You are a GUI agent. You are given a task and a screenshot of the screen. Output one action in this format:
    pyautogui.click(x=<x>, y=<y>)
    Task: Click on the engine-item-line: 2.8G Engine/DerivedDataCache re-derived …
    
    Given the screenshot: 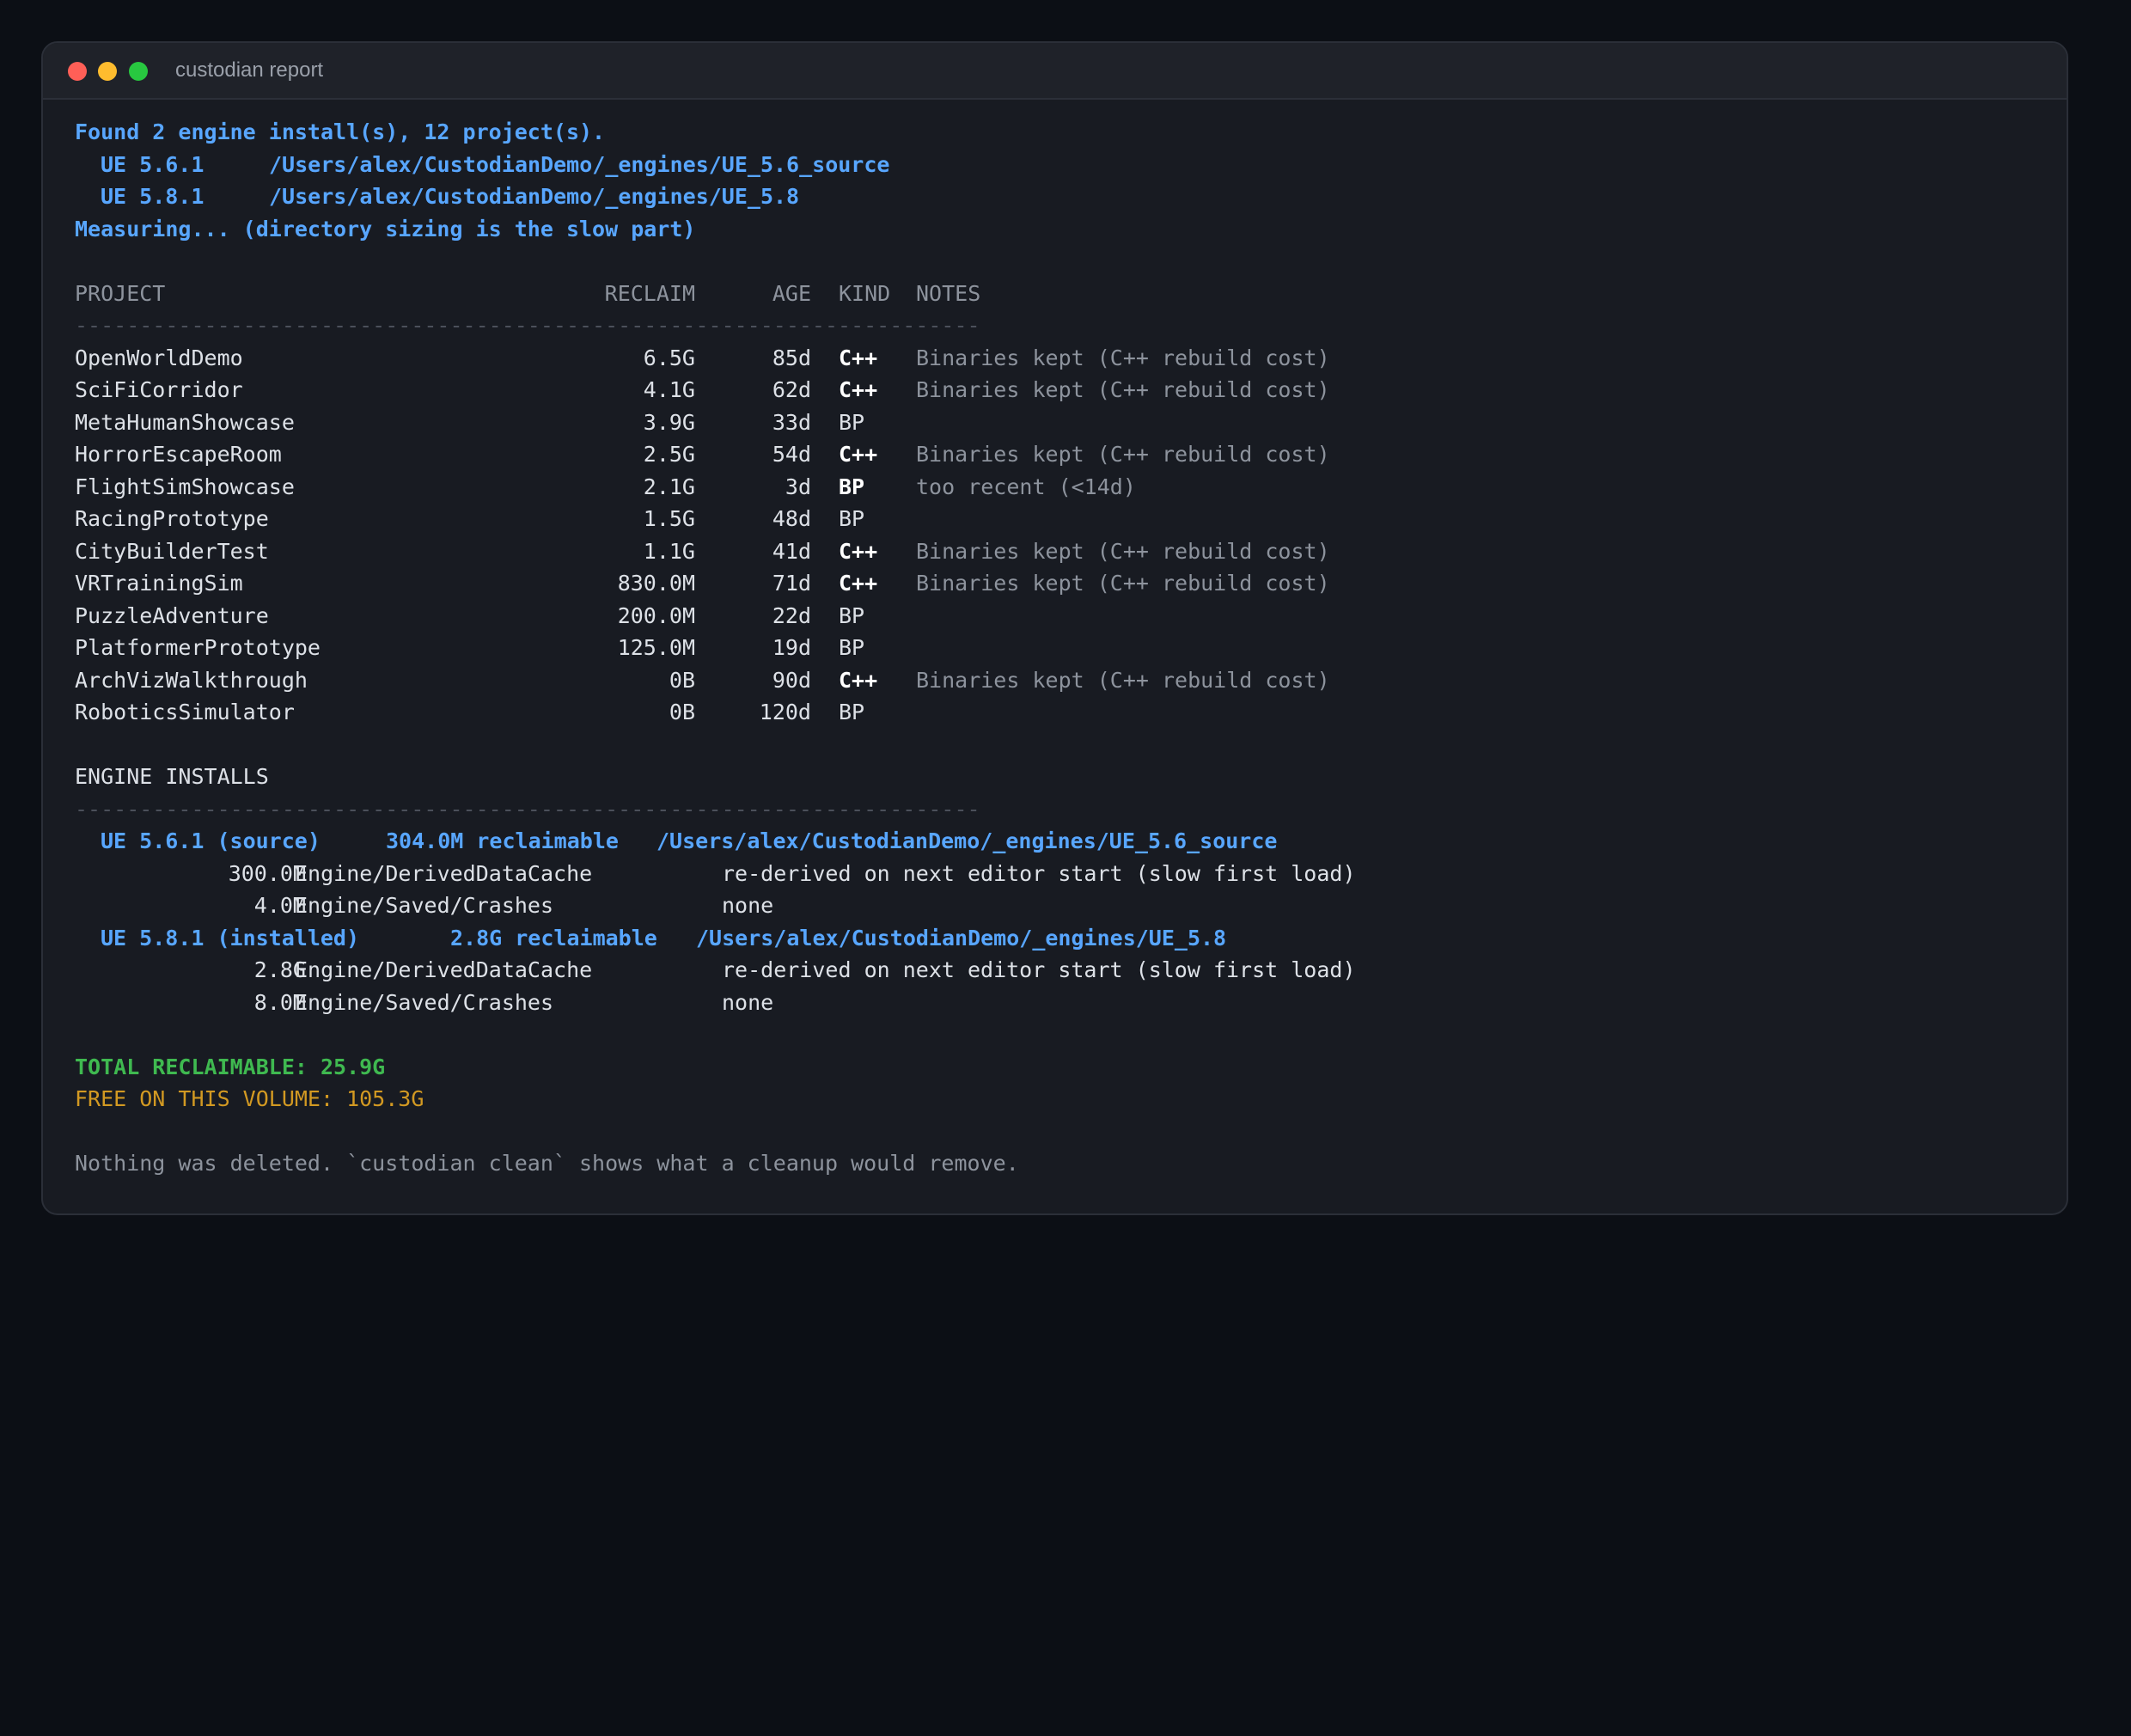 What is the action you would take?
    pyautogui.click(x=1063, y=970)
    